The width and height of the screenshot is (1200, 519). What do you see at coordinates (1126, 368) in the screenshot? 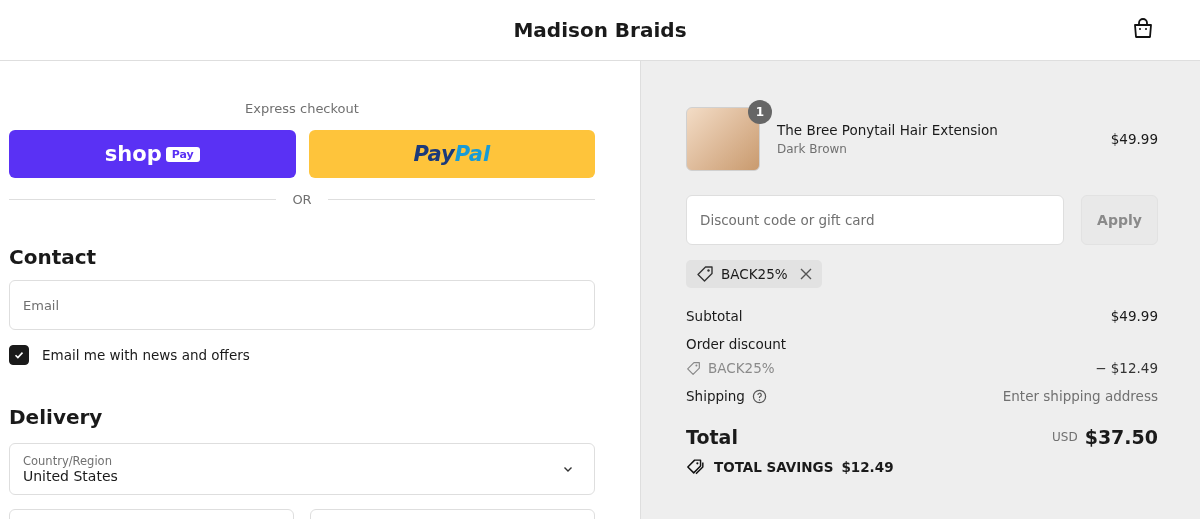
I see `discount-amount: − $12.49` at bounding box center [1126, 368].